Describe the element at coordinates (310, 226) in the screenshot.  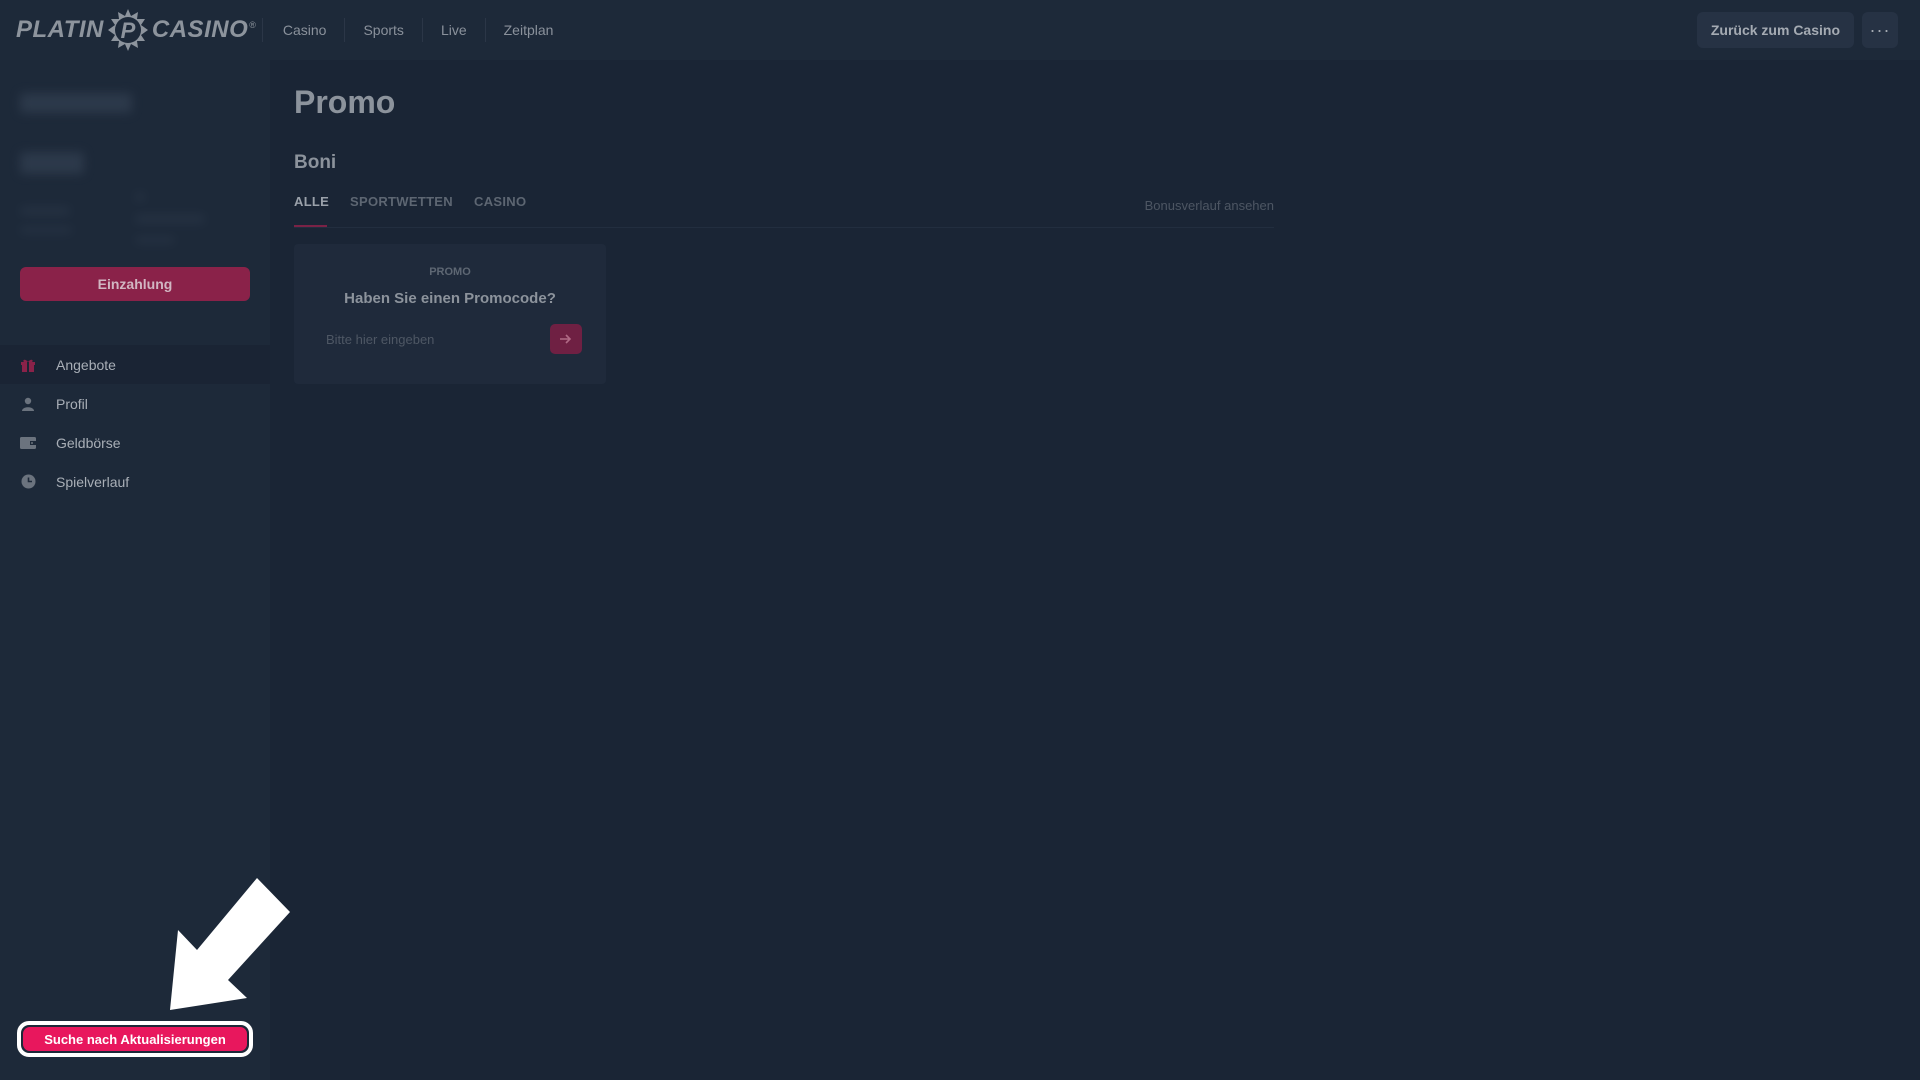
I see `active-tab-indicator` at that location.